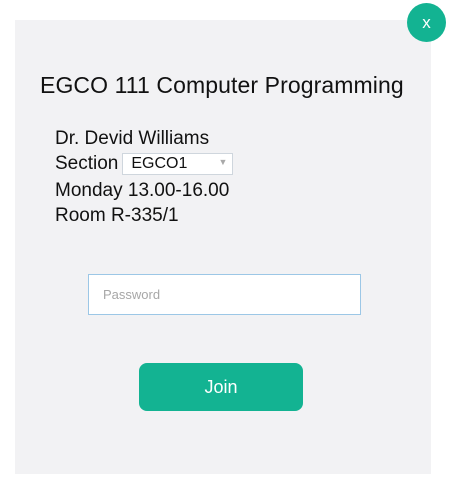 This screenshot has width=449, height=495. I want to click on section-row: Section EGCO1 ▼, so click(144, 164).